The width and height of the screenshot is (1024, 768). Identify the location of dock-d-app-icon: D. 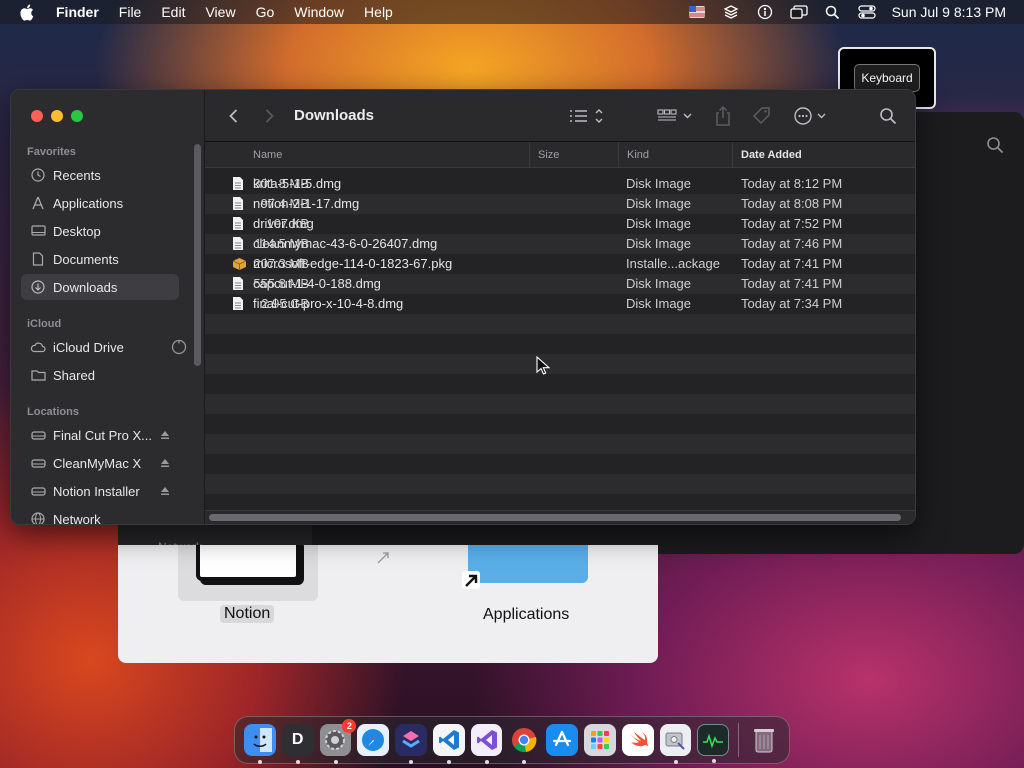
(297, 744).